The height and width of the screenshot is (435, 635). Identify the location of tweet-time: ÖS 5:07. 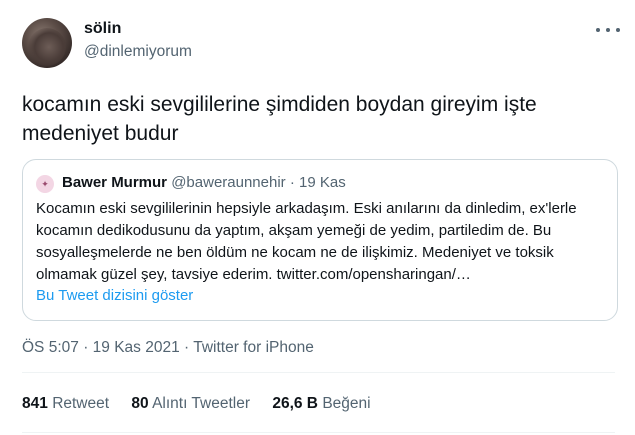
(50, 347).